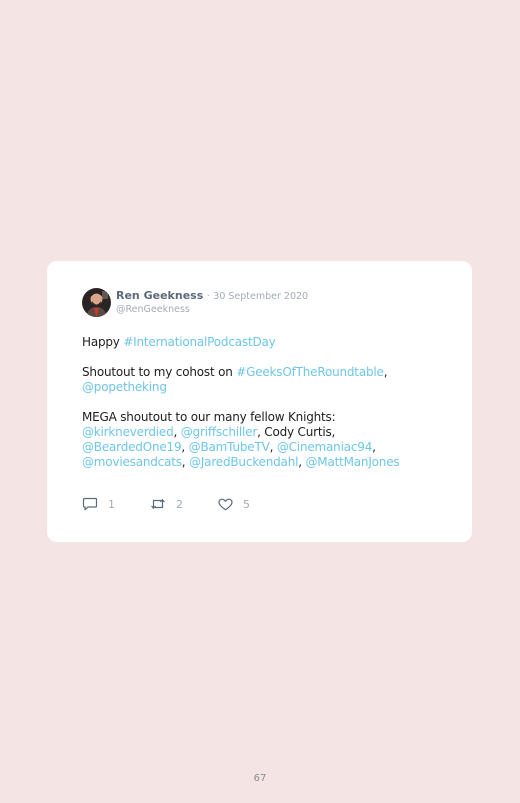 Image resolution: width=520 pixels, height=803 pixels. I want to click on user-handle: @RenGeekness, so click(212, 309).